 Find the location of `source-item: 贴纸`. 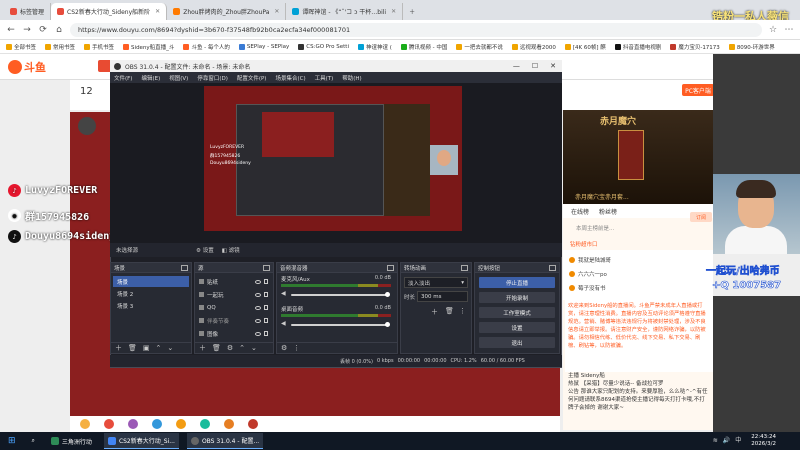

source-item: 贴纸 is located at coordinates (234, 281).